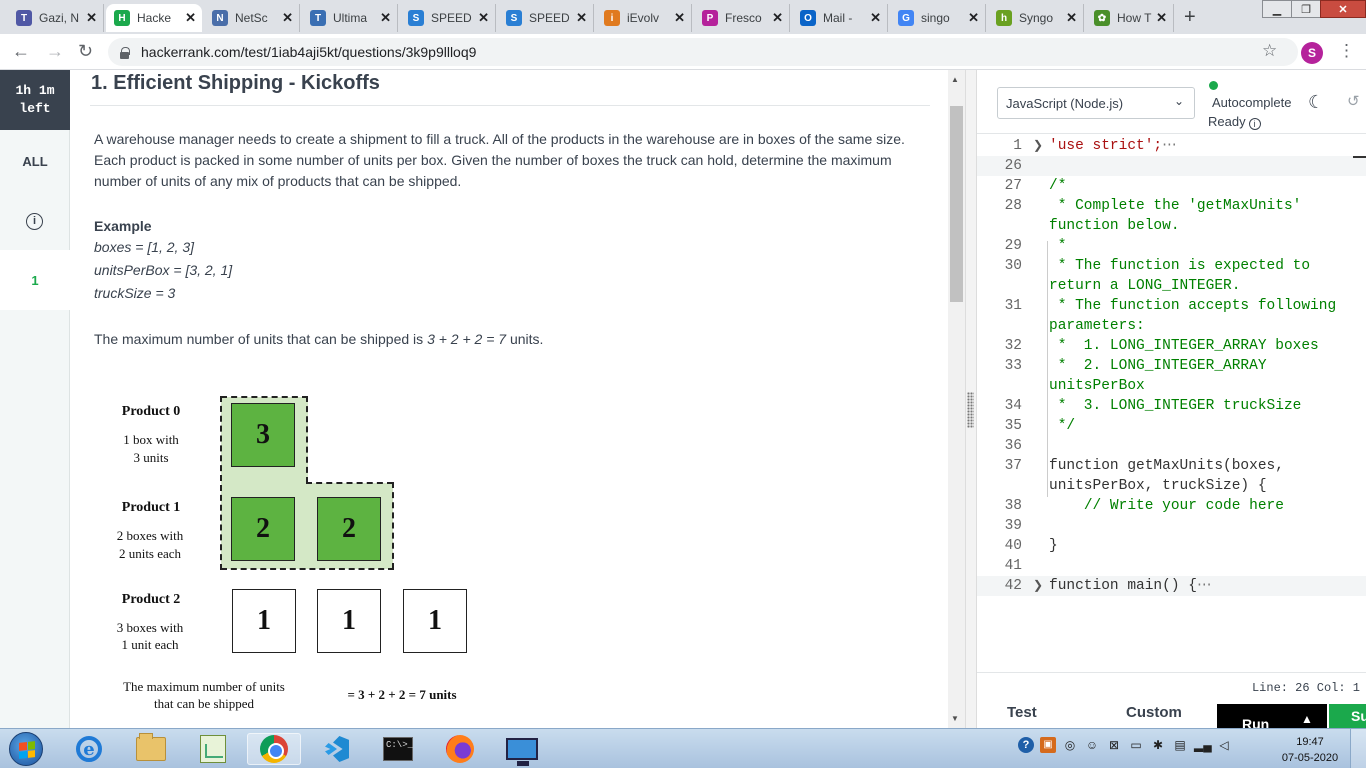  I want to click on browser-tab: G singo ✕, so click(938, 18).